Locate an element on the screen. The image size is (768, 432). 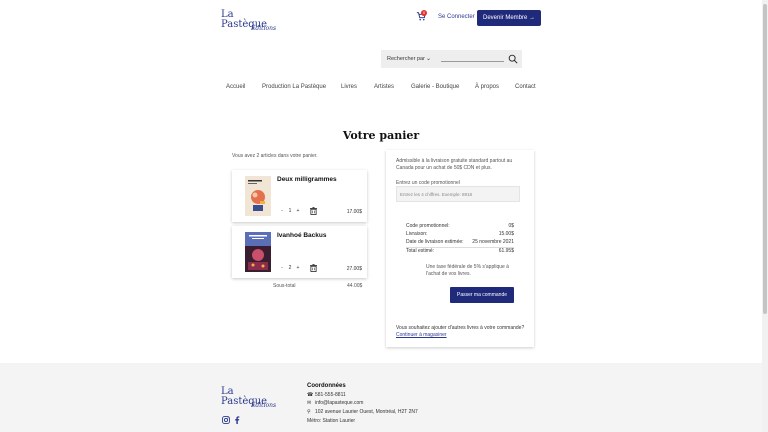
nav-livres: Livres is located at coordinates (349, 87).